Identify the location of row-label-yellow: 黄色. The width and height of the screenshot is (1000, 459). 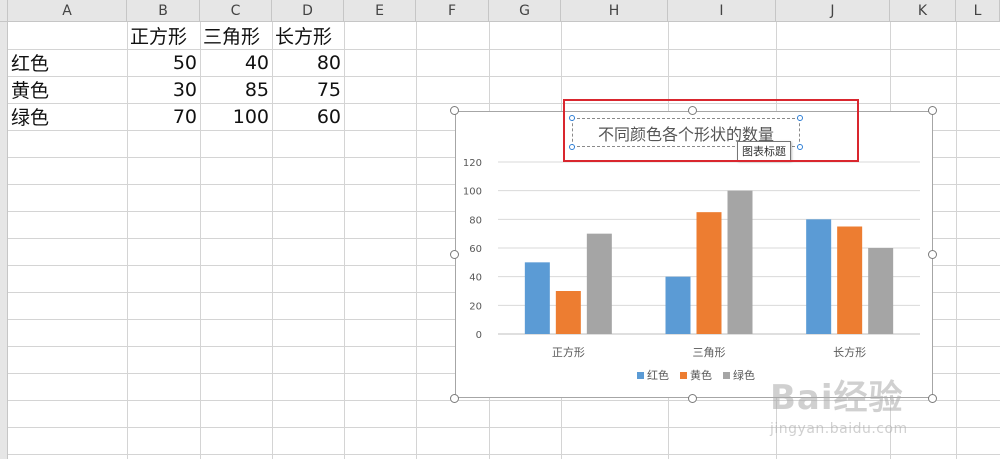
(67, 89).